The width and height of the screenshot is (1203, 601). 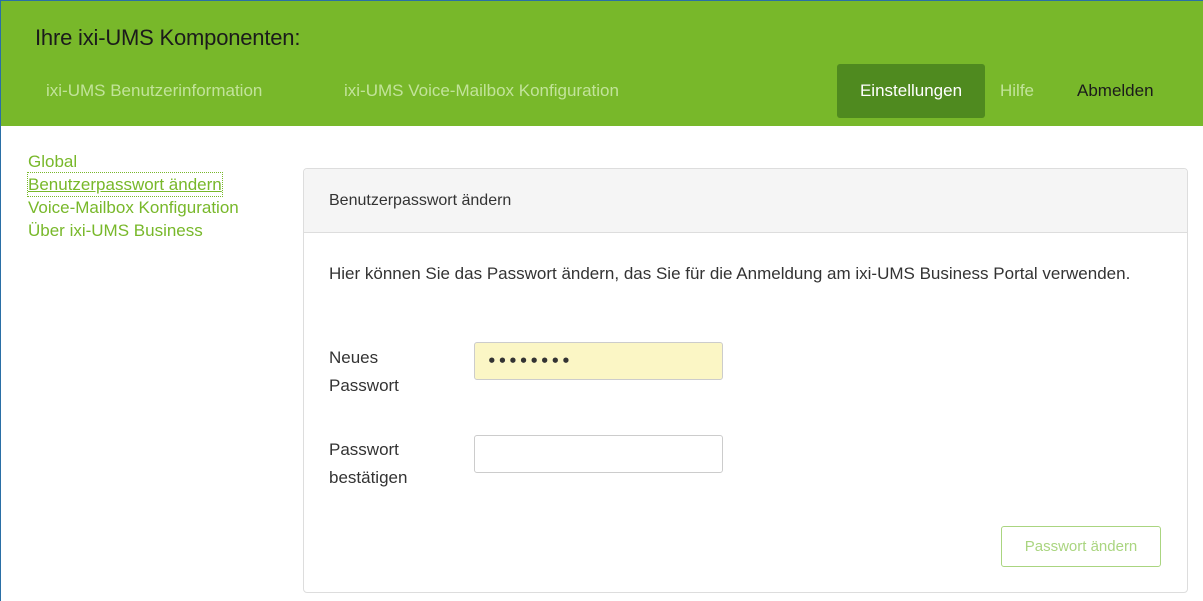 I want to click on confirm-password-label-line2: bestätigen, so click(x=368, y=477).